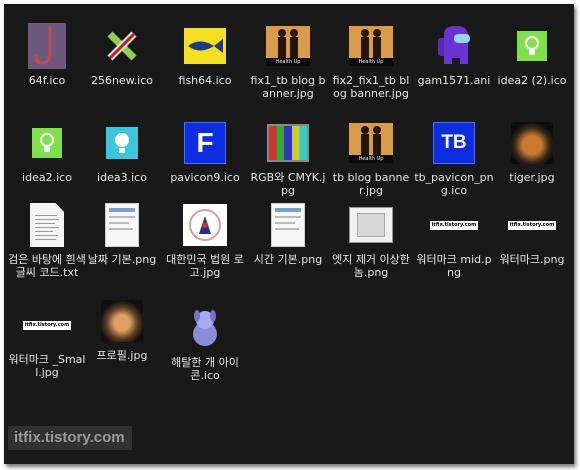 This screenshot has height=470, width=580. I want to click on file-name: 대한민국 법원 로고.jpg, so click(205, 266).